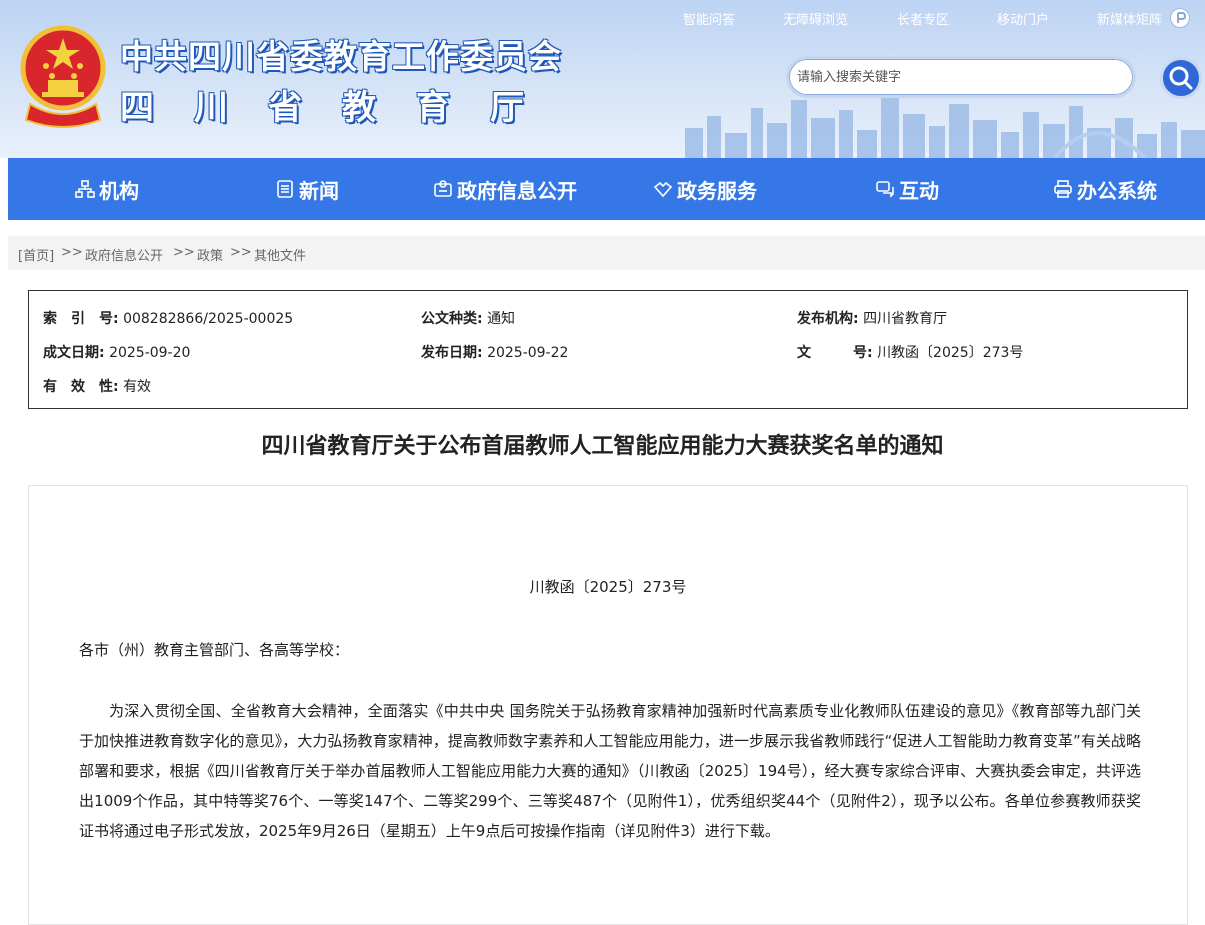 This screenshot has height=925, width=1205. I want to click on meta-index: 索 引 号: 008282866/2025-00025, so click(168, 318).